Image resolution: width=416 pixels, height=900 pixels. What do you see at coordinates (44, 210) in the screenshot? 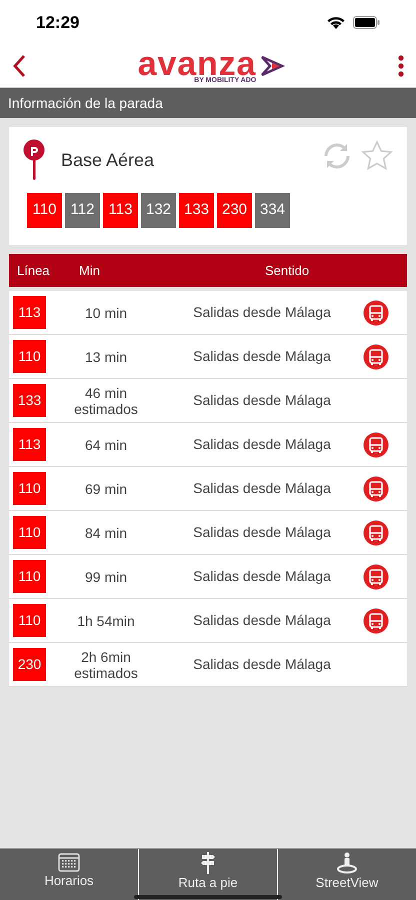
I see `line-chip: 110` at bounding box center [44, 210].